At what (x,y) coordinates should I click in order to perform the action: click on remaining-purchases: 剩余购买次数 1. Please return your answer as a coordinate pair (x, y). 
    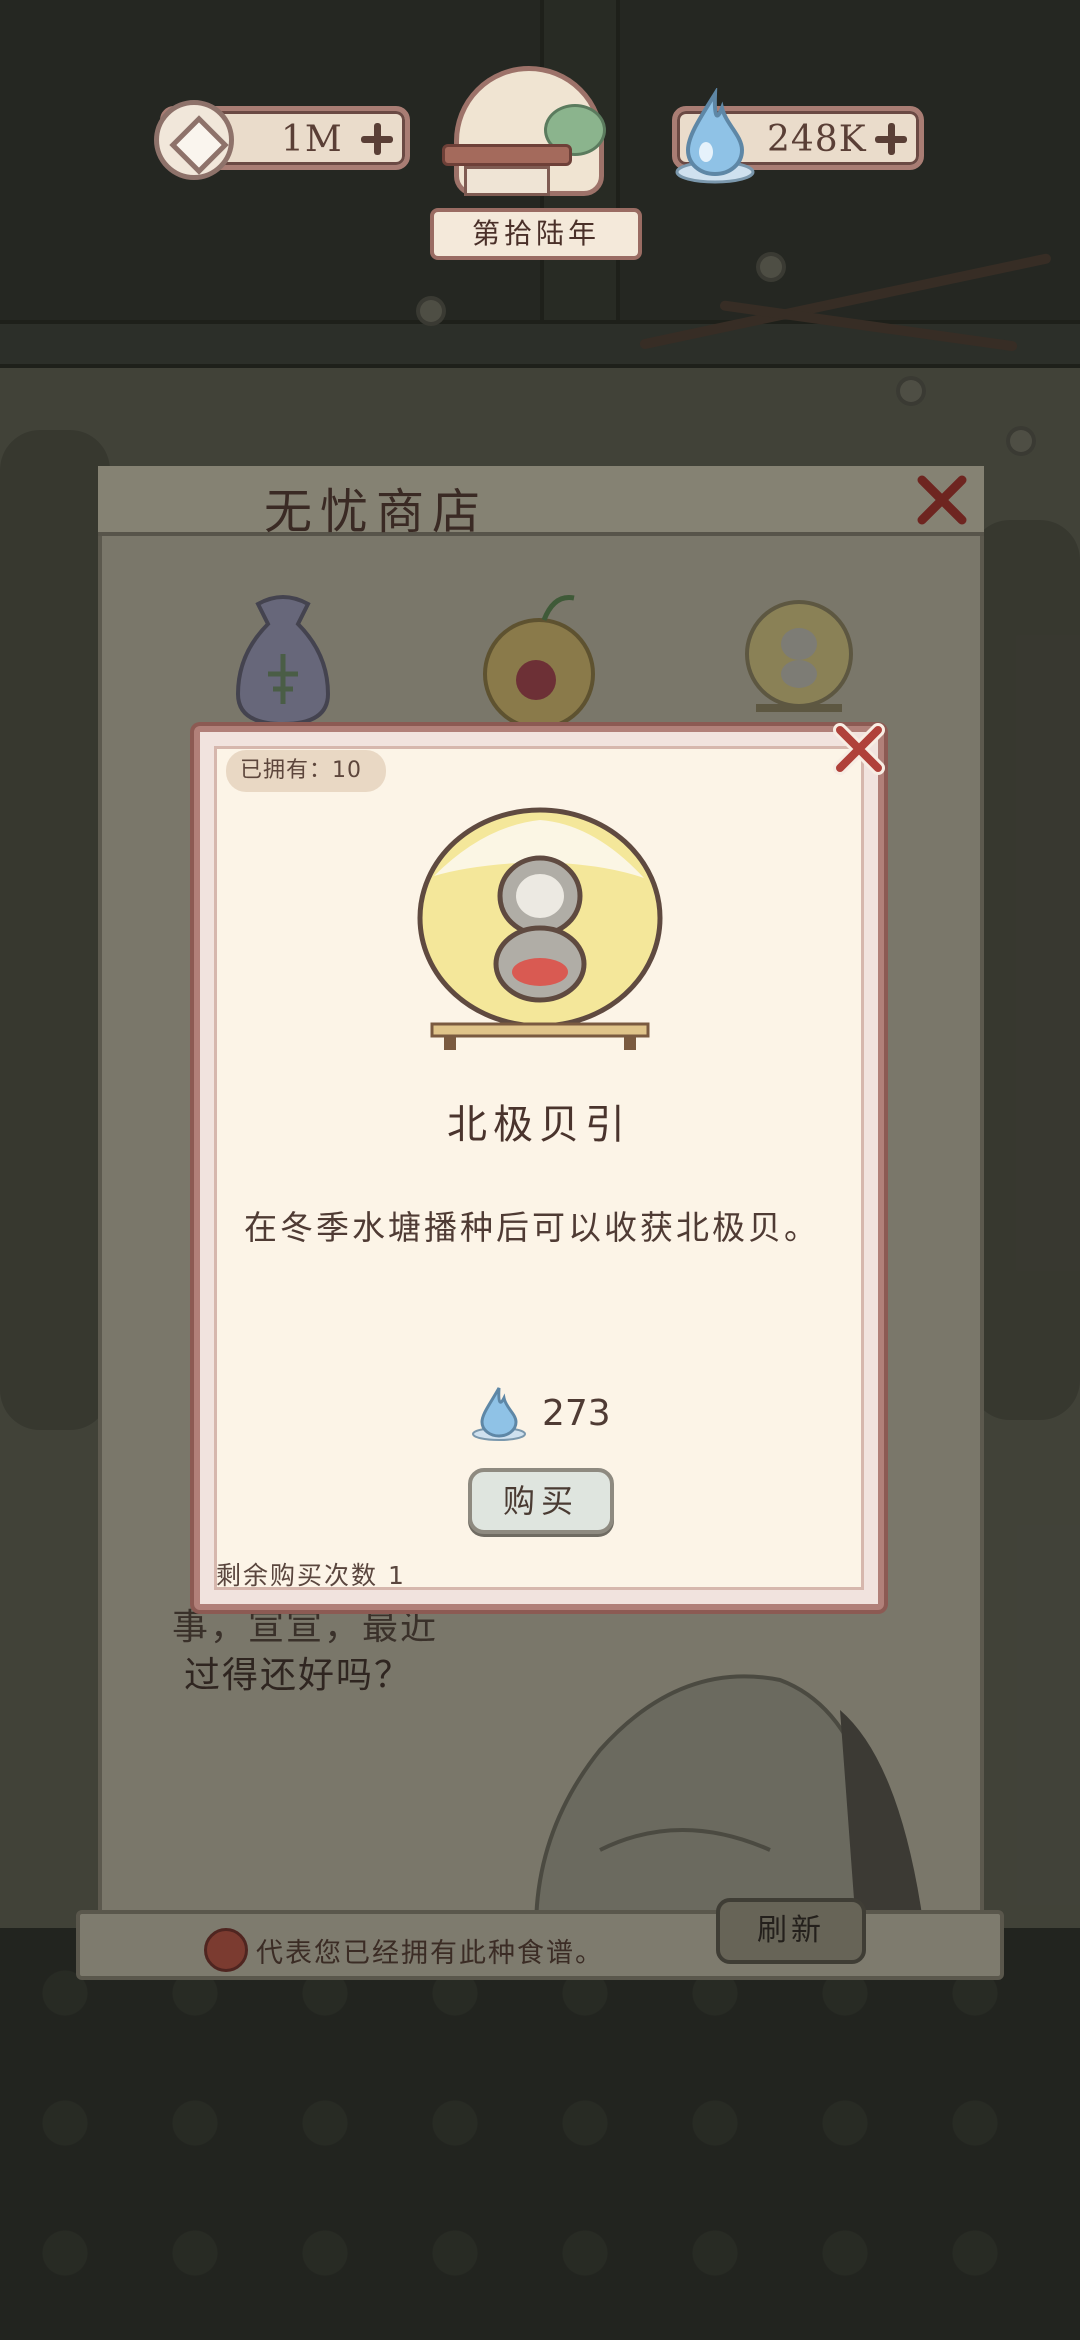
    Looking at the image, I should click on (311, 1575).